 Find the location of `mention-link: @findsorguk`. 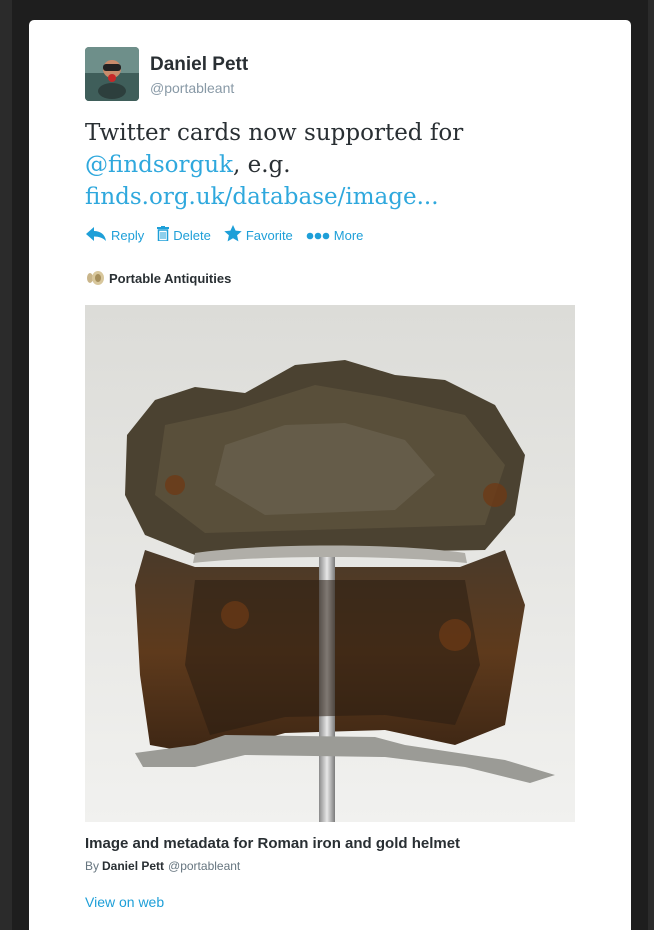

mention-link: @findsorguk is located at coordinates (159, 165).